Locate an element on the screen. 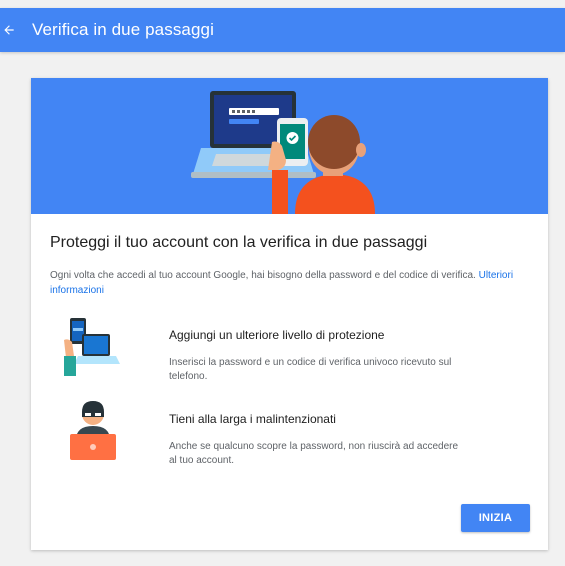 This screenshot has width=565, height=566. page-title: Verifica in due passaggi is located at coordinates (123, 29).